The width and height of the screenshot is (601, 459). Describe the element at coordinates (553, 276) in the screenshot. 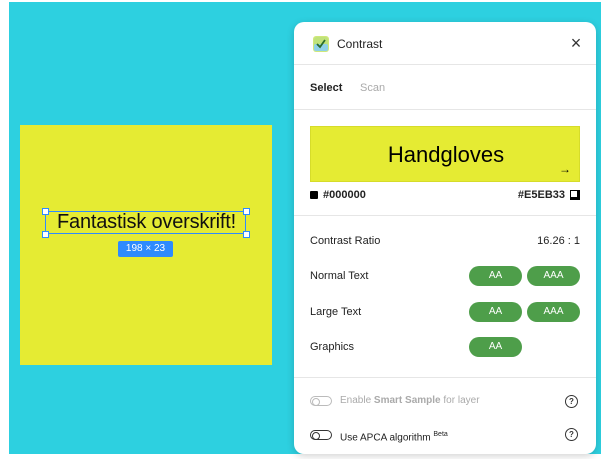

I see `normal-text-aaa-badge: AAA` at that location.